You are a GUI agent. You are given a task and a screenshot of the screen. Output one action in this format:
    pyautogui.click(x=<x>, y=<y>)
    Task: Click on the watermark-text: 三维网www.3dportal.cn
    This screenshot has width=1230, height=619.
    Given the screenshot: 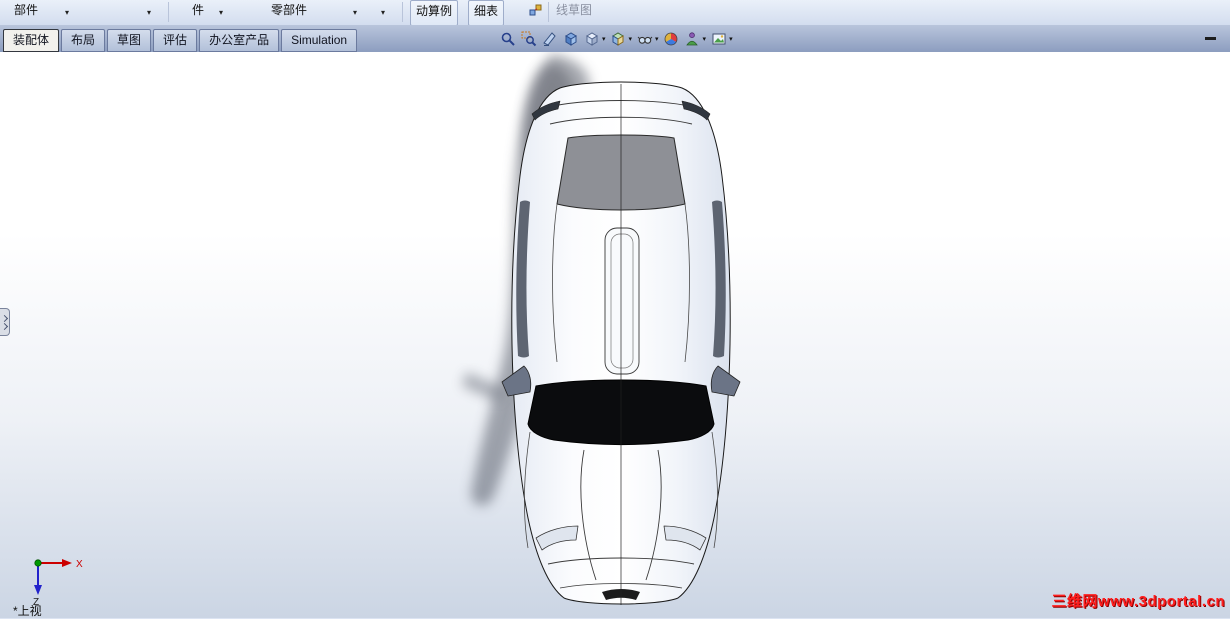 What is the action you would take?
    pyautogui.click(x=1138, y=601)
    